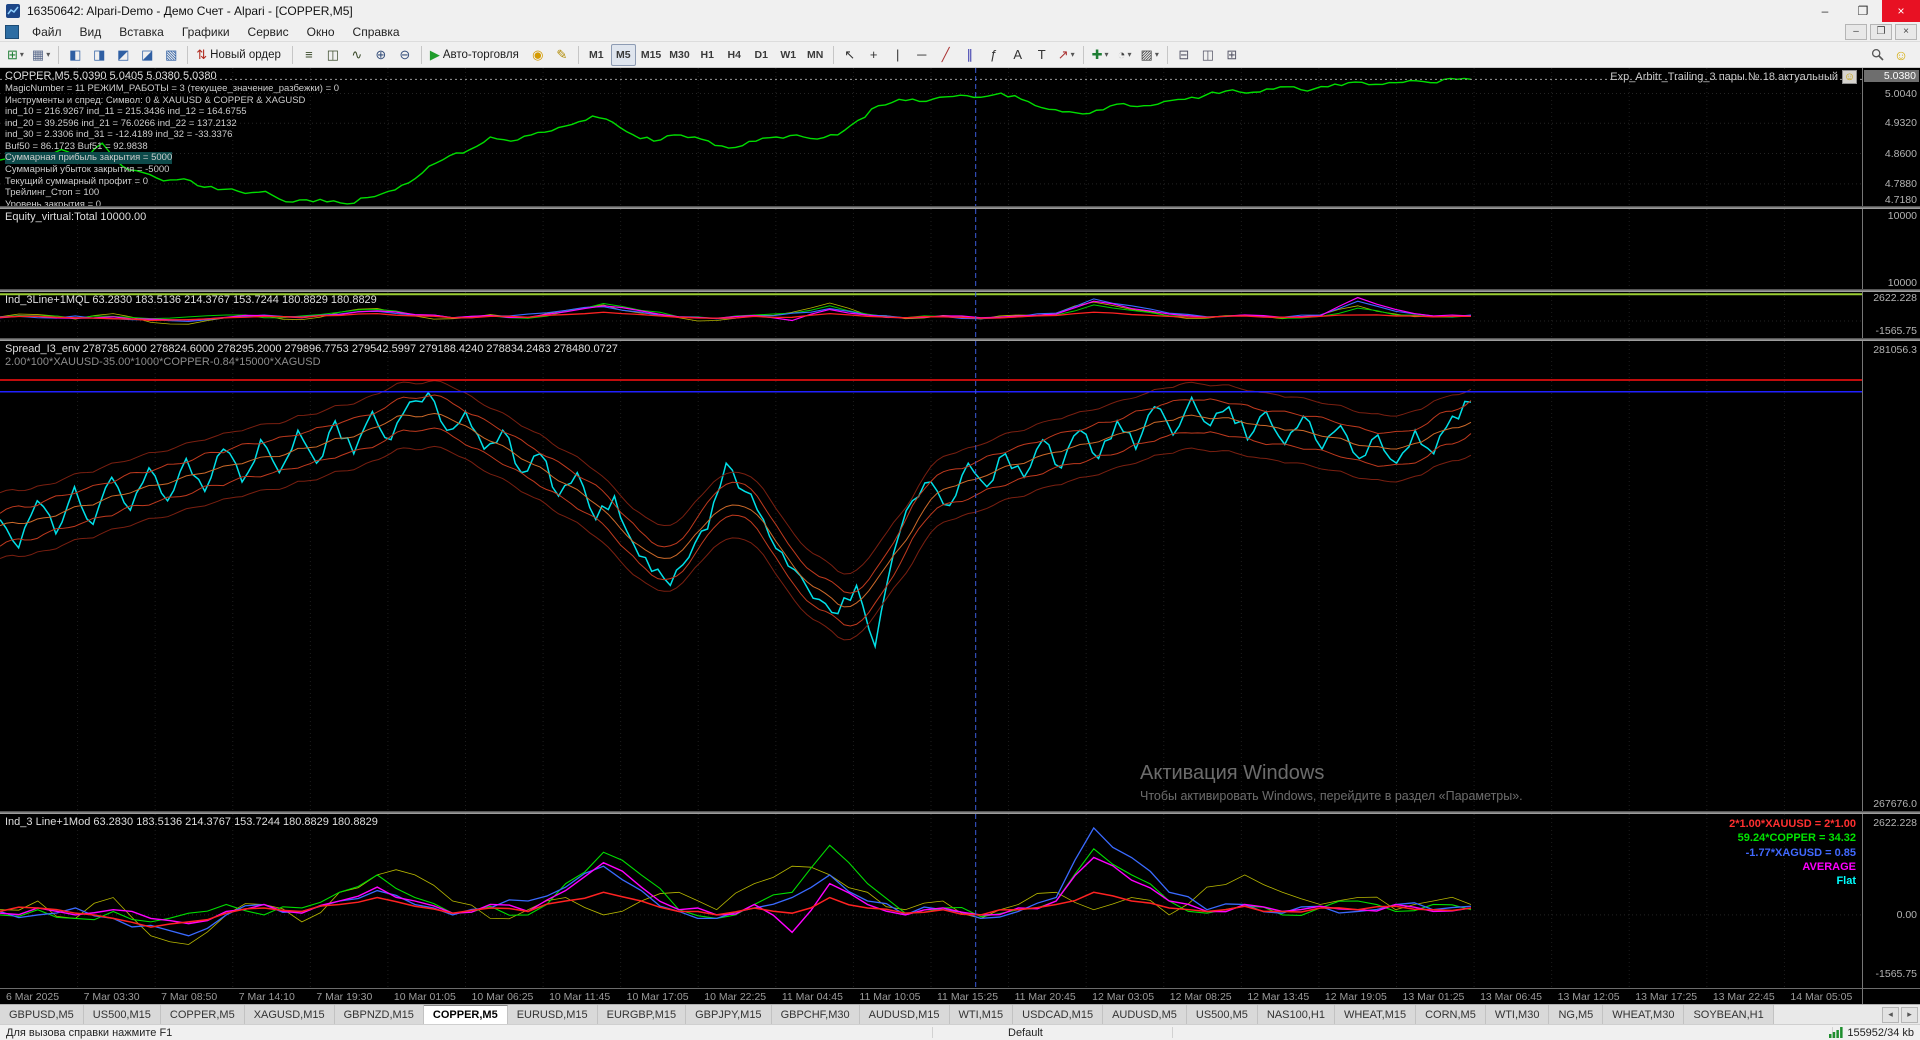 The width and height of the screenshot is (1920, 1040). I want to click on tile-vertical-button: ◫, so click(1208, 55).